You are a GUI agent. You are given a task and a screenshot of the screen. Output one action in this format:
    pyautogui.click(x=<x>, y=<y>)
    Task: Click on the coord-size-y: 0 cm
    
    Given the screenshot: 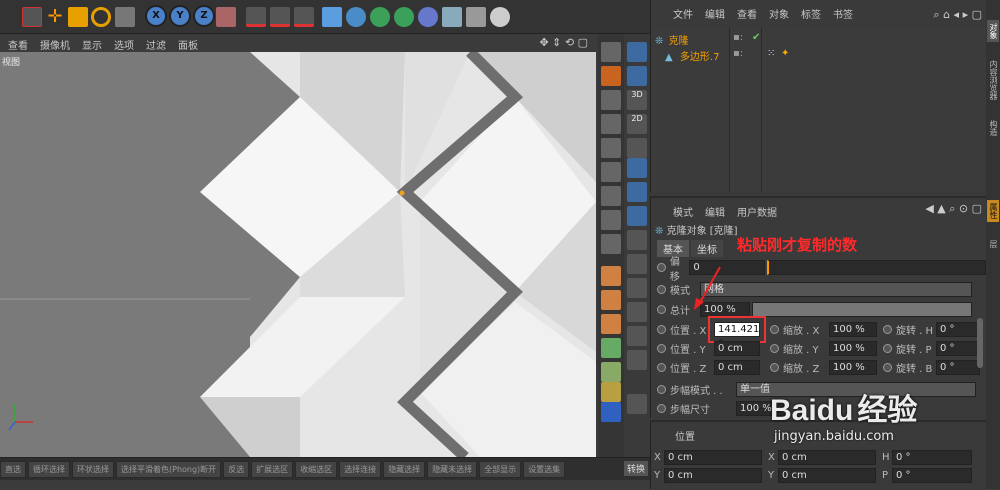 What is the action you would take?
    pyautogui.click(x=827, y=475)
    